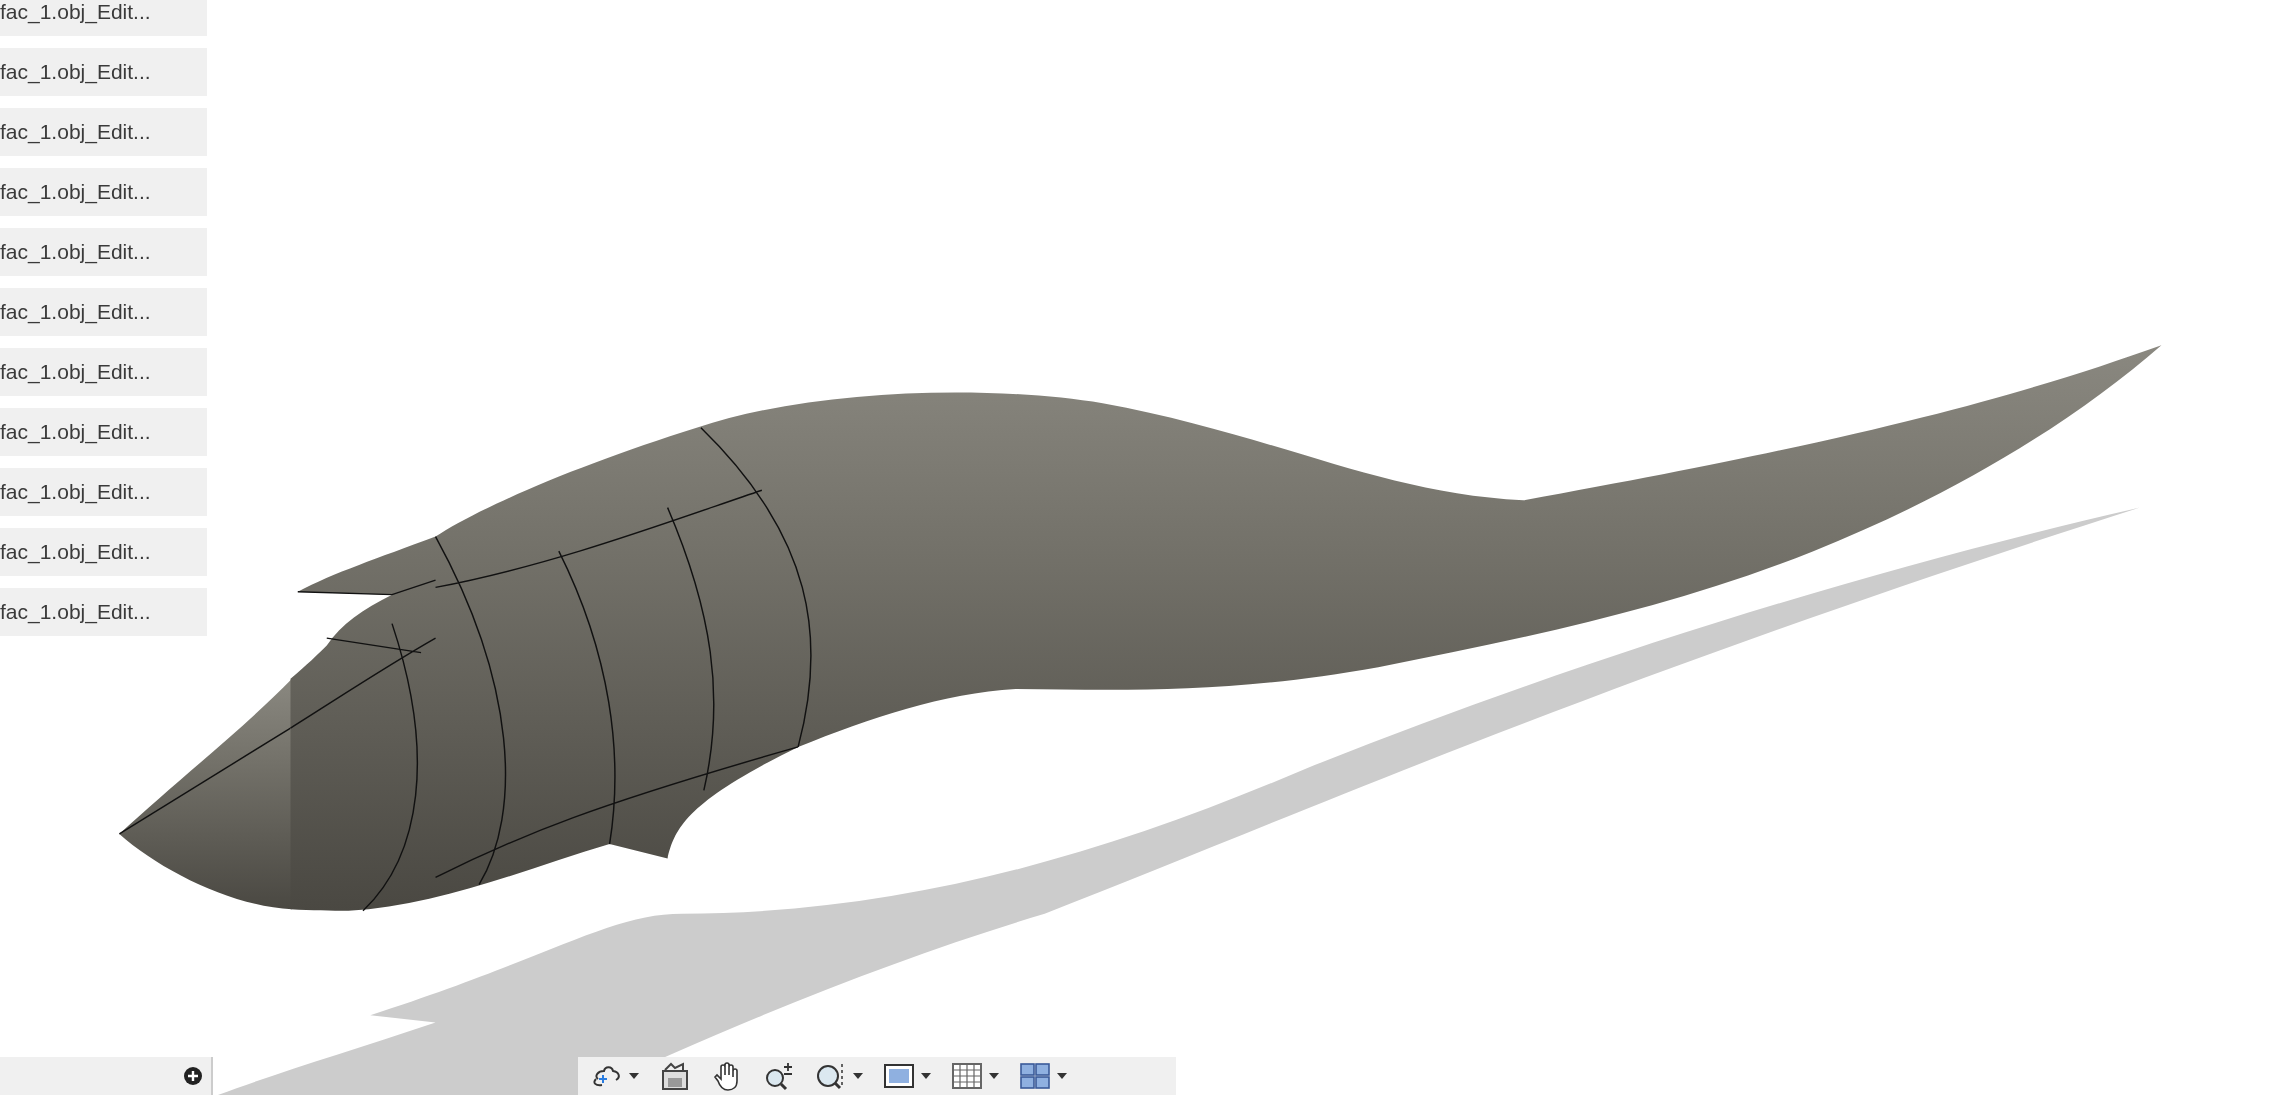 This screenshot has height=1095, width=2275. Describe the element at coordinates (899, 1076) in the screenshot. I see `display-icon` at that location.